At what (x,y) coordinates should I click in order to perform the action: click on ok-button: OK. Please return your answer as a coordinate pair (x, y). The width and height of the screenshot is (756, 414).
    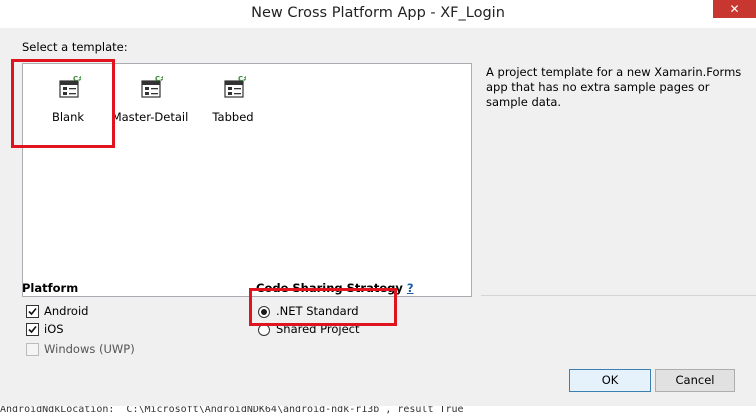
    Looking at the image, I should click on (610, 380).